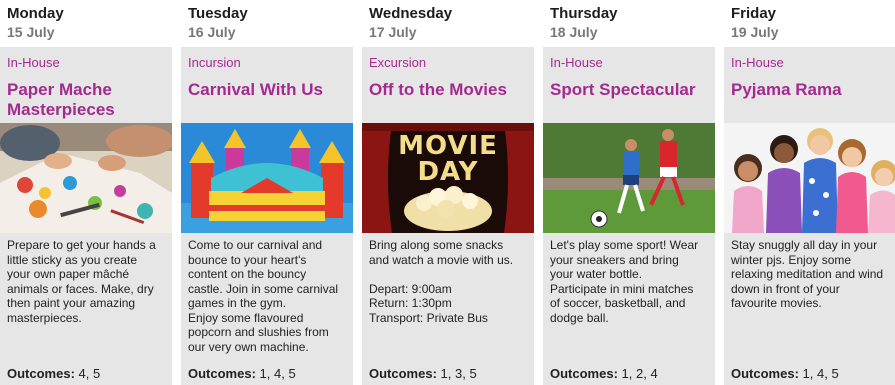 Image resolution: width=895 pixels, height=385 pixels. Describe the element at coordinates (398, 62) in the screenshot. I see `activity-type: Excursion` at that location.